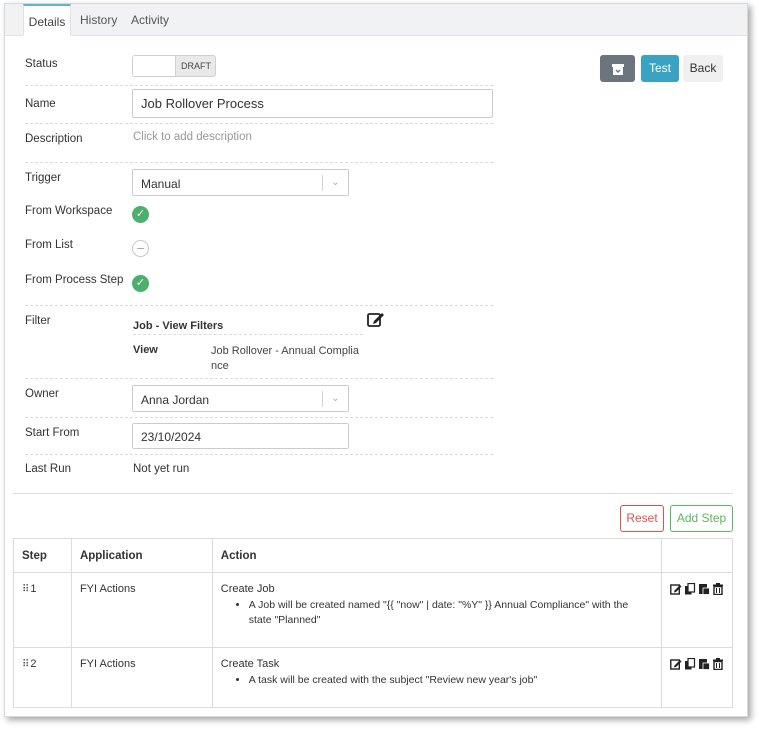  What do you see at coordinates (697, 555) in the screenshot?
I see `column-header-tools` at bounding box center [697, 555].